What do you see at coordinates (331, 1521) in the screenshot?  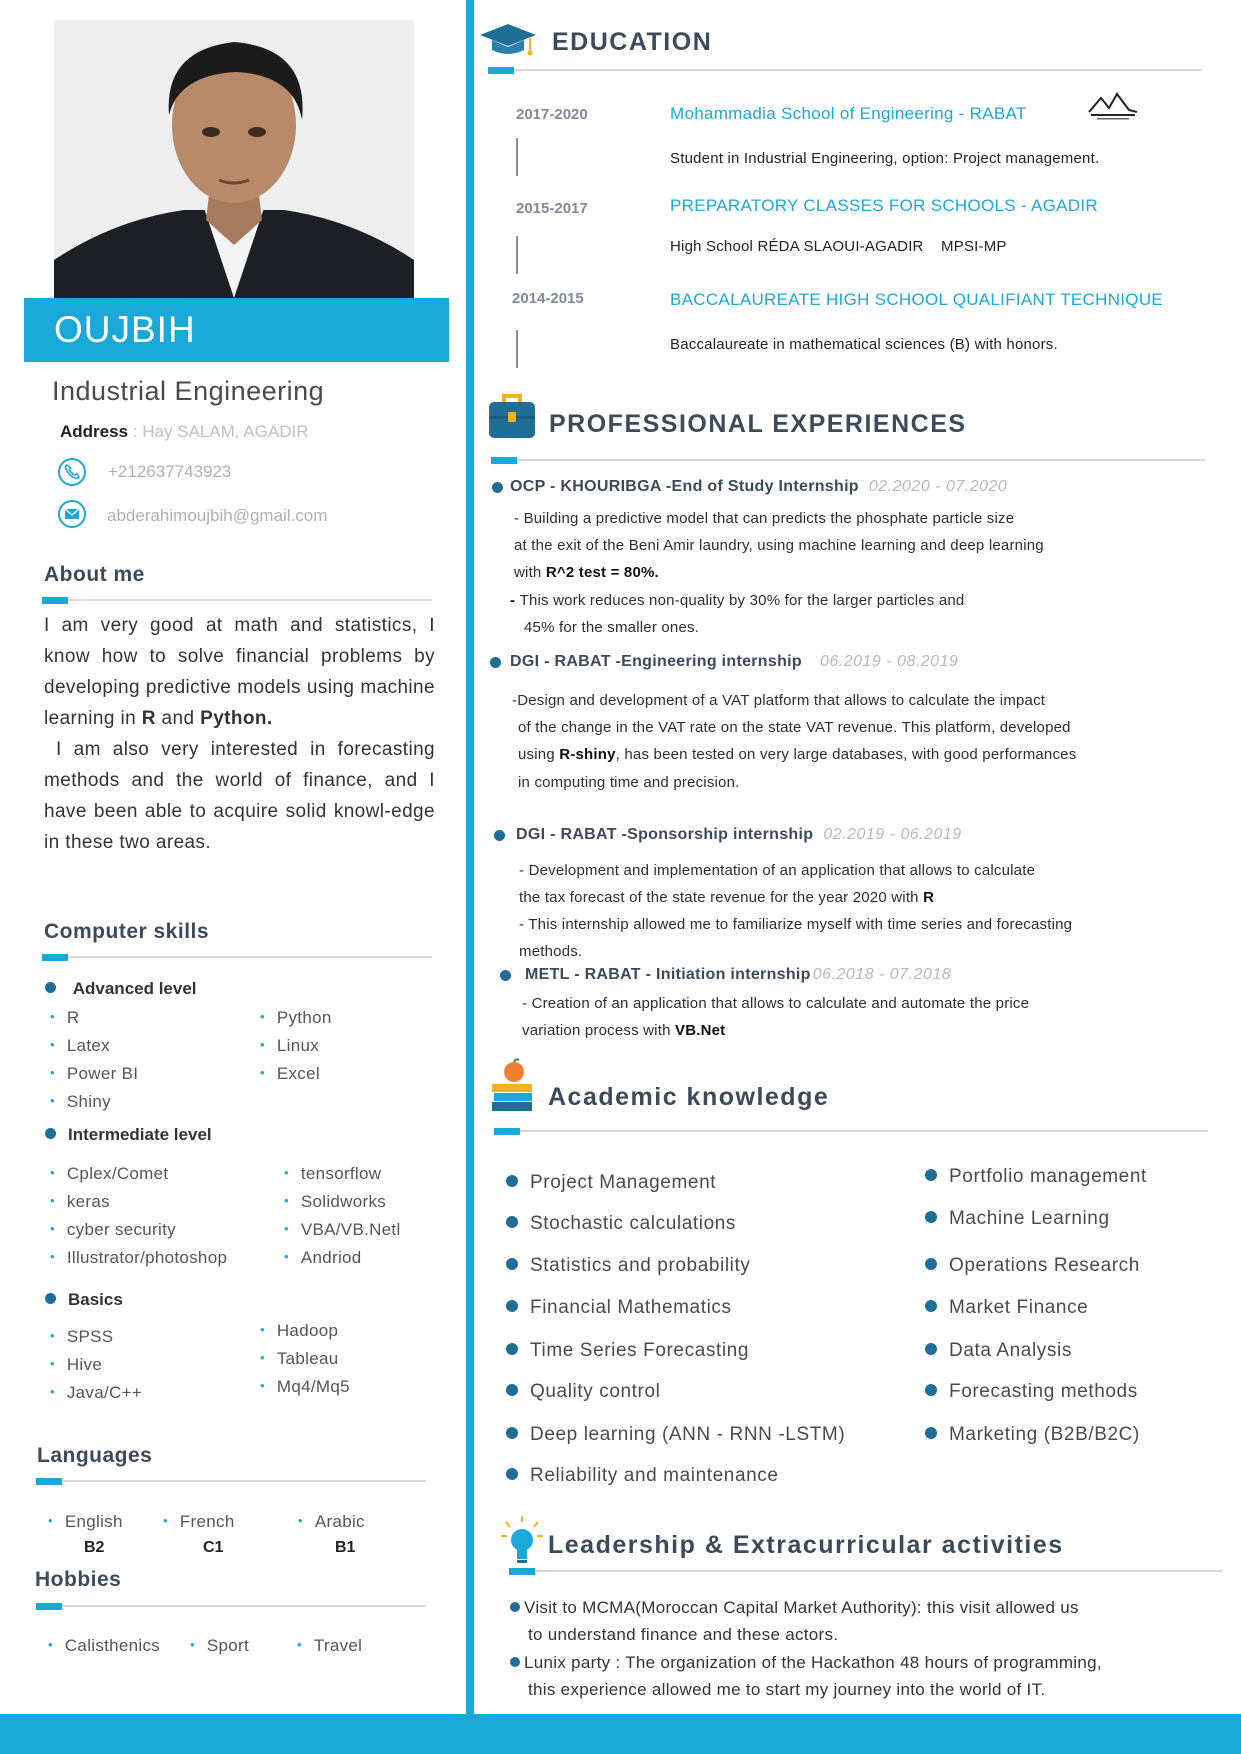 I see `language-item: • Arabic` at bounding box center [331, 1521].